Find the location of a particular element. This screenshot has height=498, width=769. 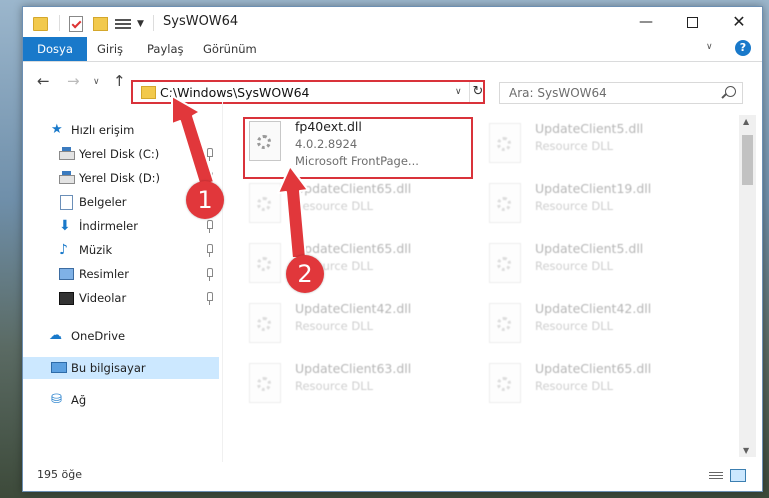

details-view-icon is located at coordinates (716, 475).